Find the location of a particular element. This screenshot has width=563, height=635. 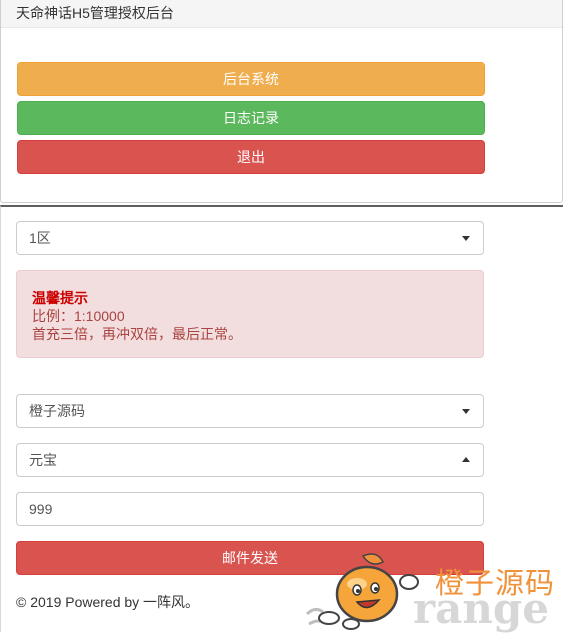

panel-heading: 天命神话H5管理授权后台 is located at coordinates (281, 14).